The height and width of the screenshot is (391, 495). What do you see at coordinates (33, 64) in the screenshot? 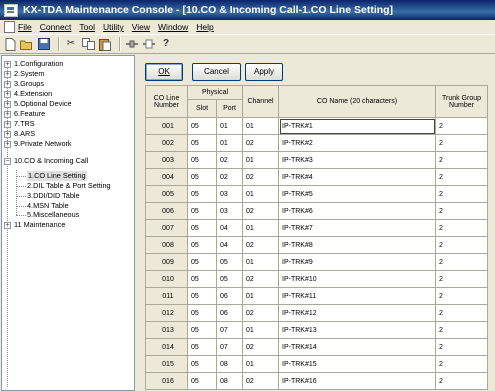
I see `tree-item-configuration: +1.Configuration` at bounding box center [33, 64].